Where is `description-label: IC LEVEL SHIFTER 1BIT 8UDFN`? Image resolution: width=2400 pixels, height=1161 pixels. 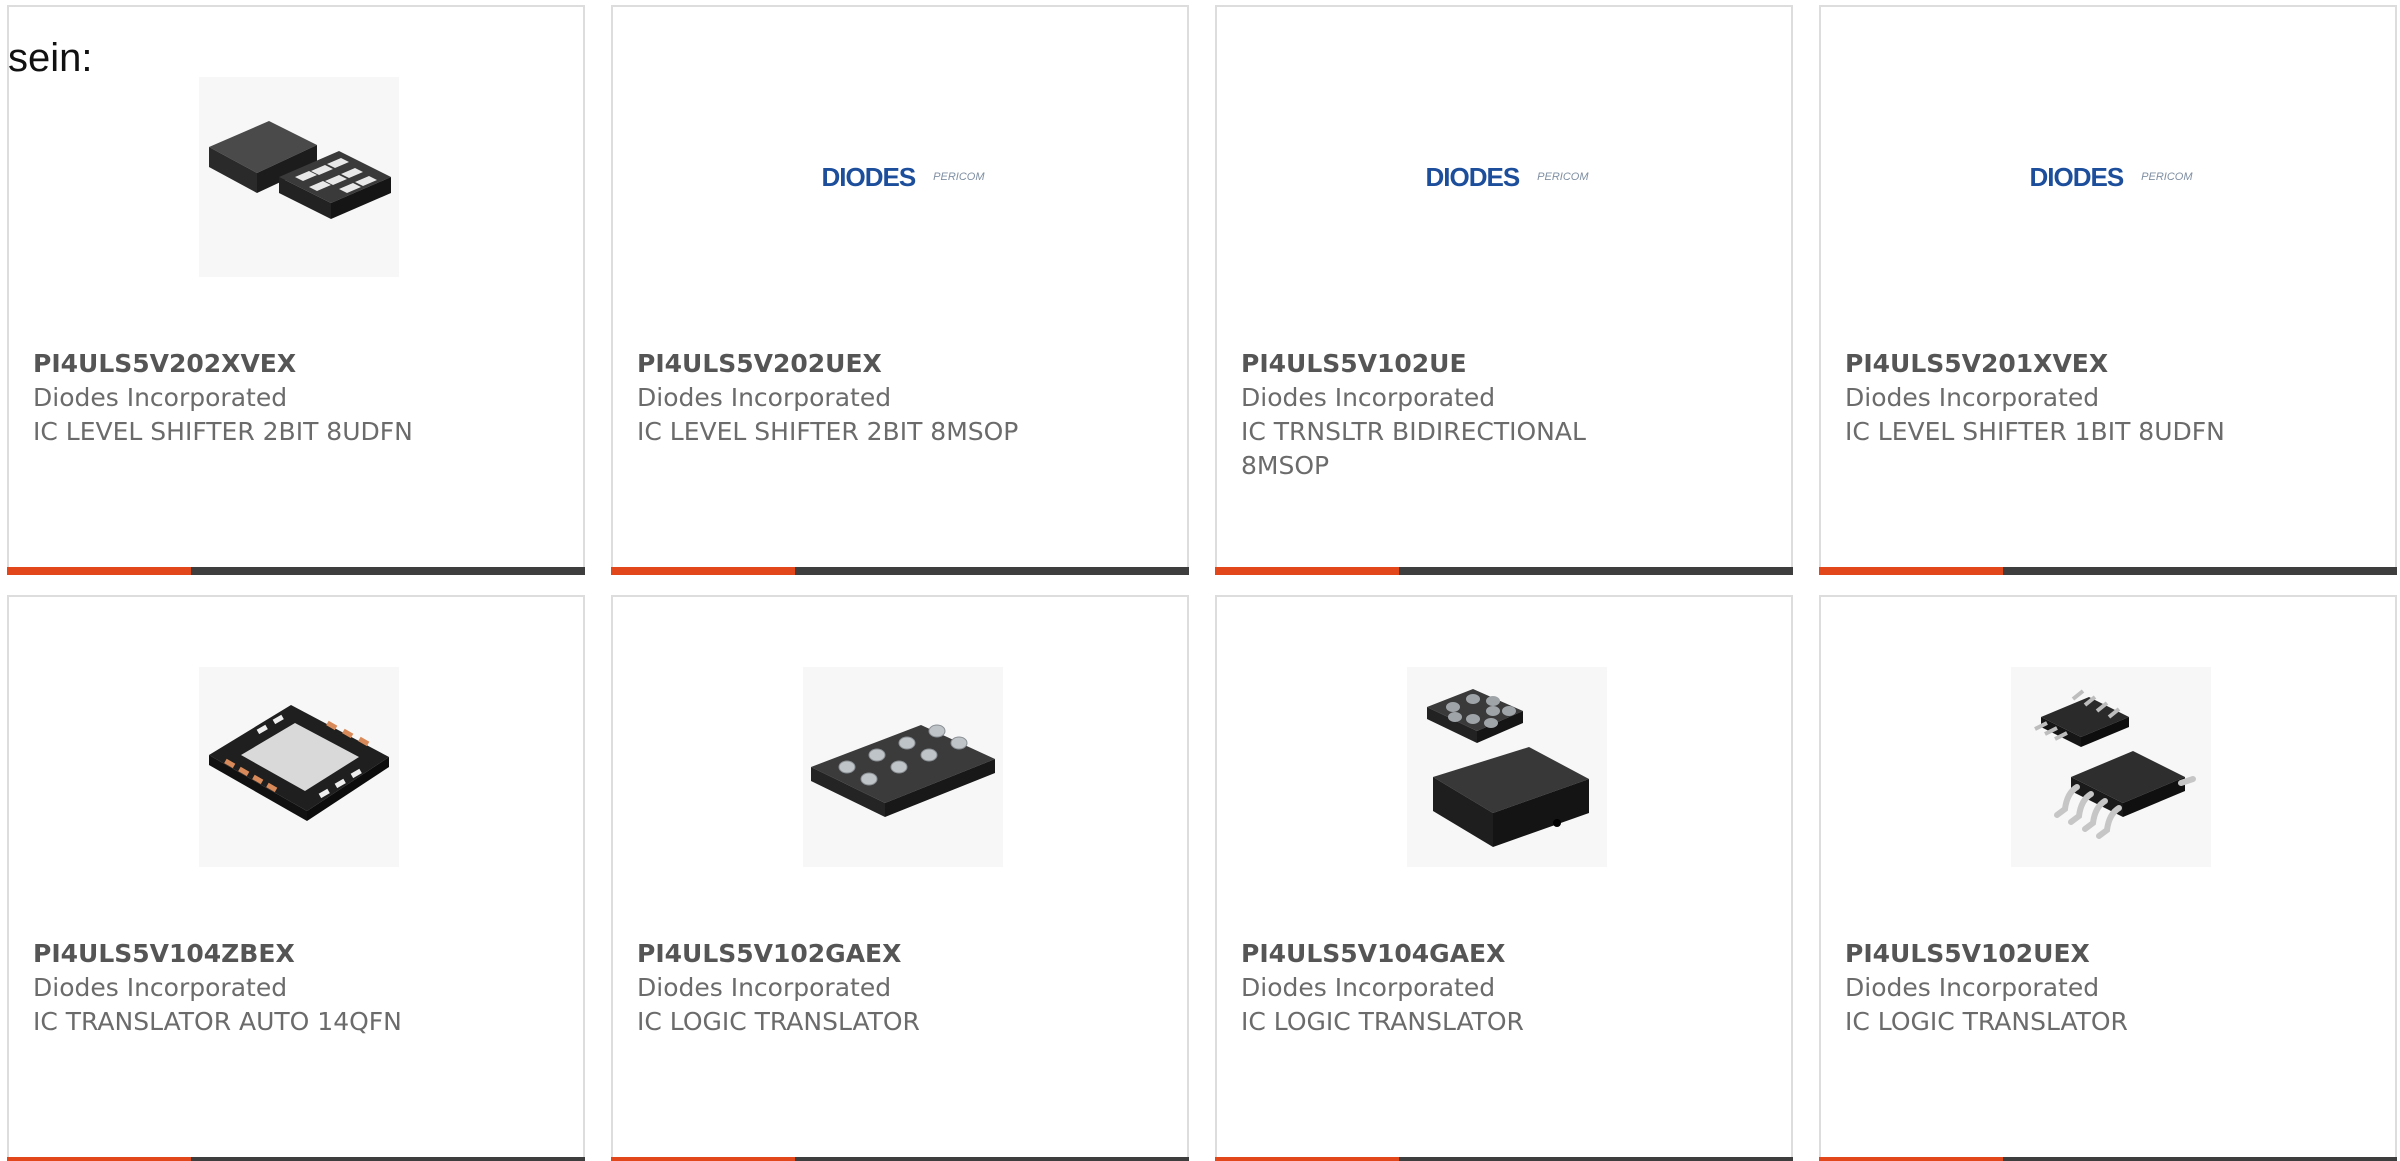
description-label: IC LEVEL SHIFTER 1BIT 8UDFN is located at coordinates (2035, 431).